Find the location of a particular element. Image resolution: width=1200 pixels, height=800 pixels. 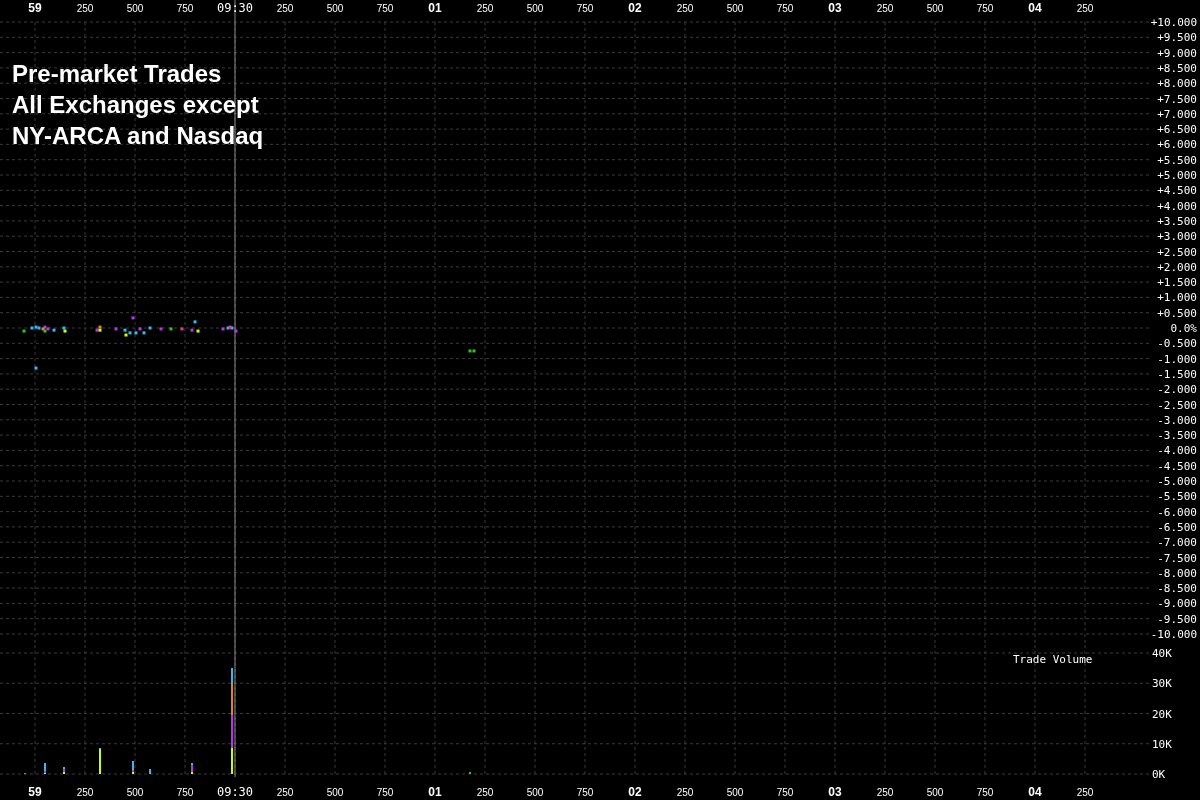

axis-label: -3.500 is located at coordinates (1177, 436).